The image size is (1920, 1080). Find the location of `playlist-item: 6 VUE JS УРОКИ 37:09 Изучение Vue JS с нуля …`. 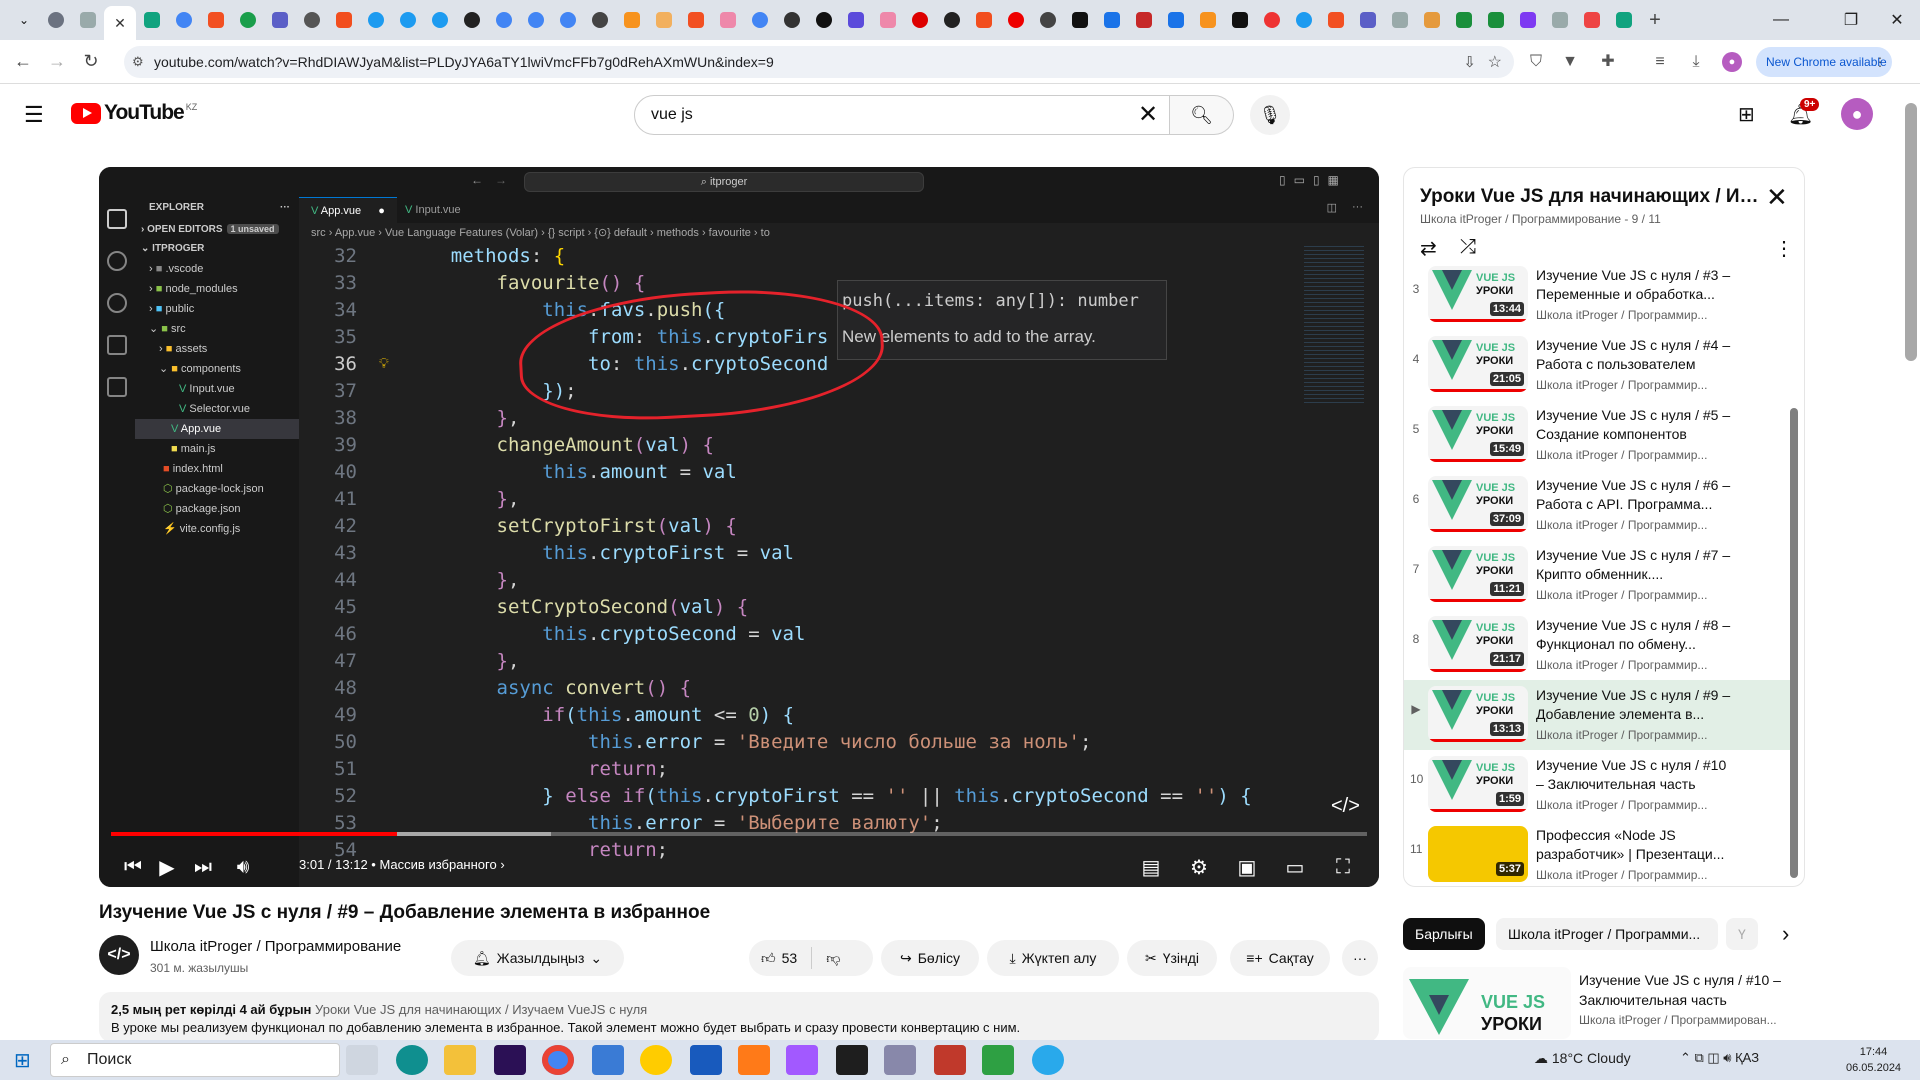

playlist-item: 6 VUE JS УРОКИ 37:09 Изучение Vue JS с нуля … is located at coordinates (1597, 505).